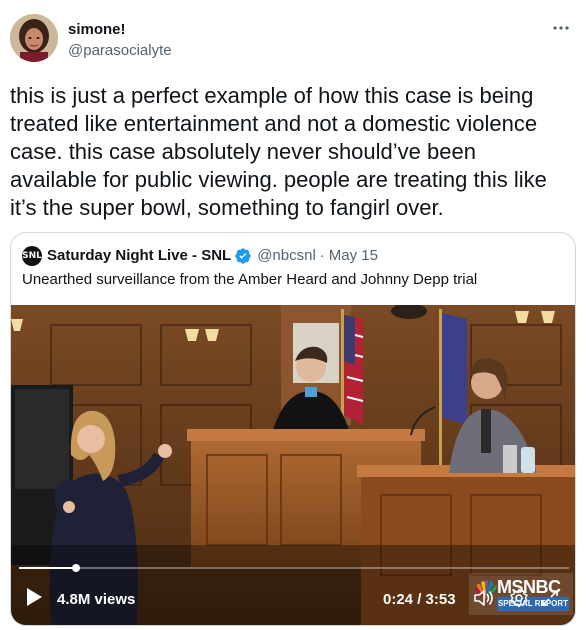 This screenshot has width=586, height=630. I want to click on snl-logo: SNL, so click(32, 256).